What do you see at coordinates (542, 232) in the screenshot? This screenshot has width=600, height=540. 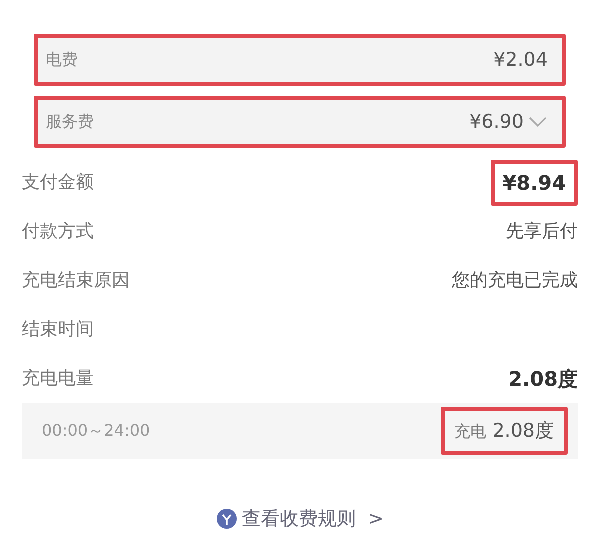 I see `detail-value: 先享后付` at bounding box center [542, 232].